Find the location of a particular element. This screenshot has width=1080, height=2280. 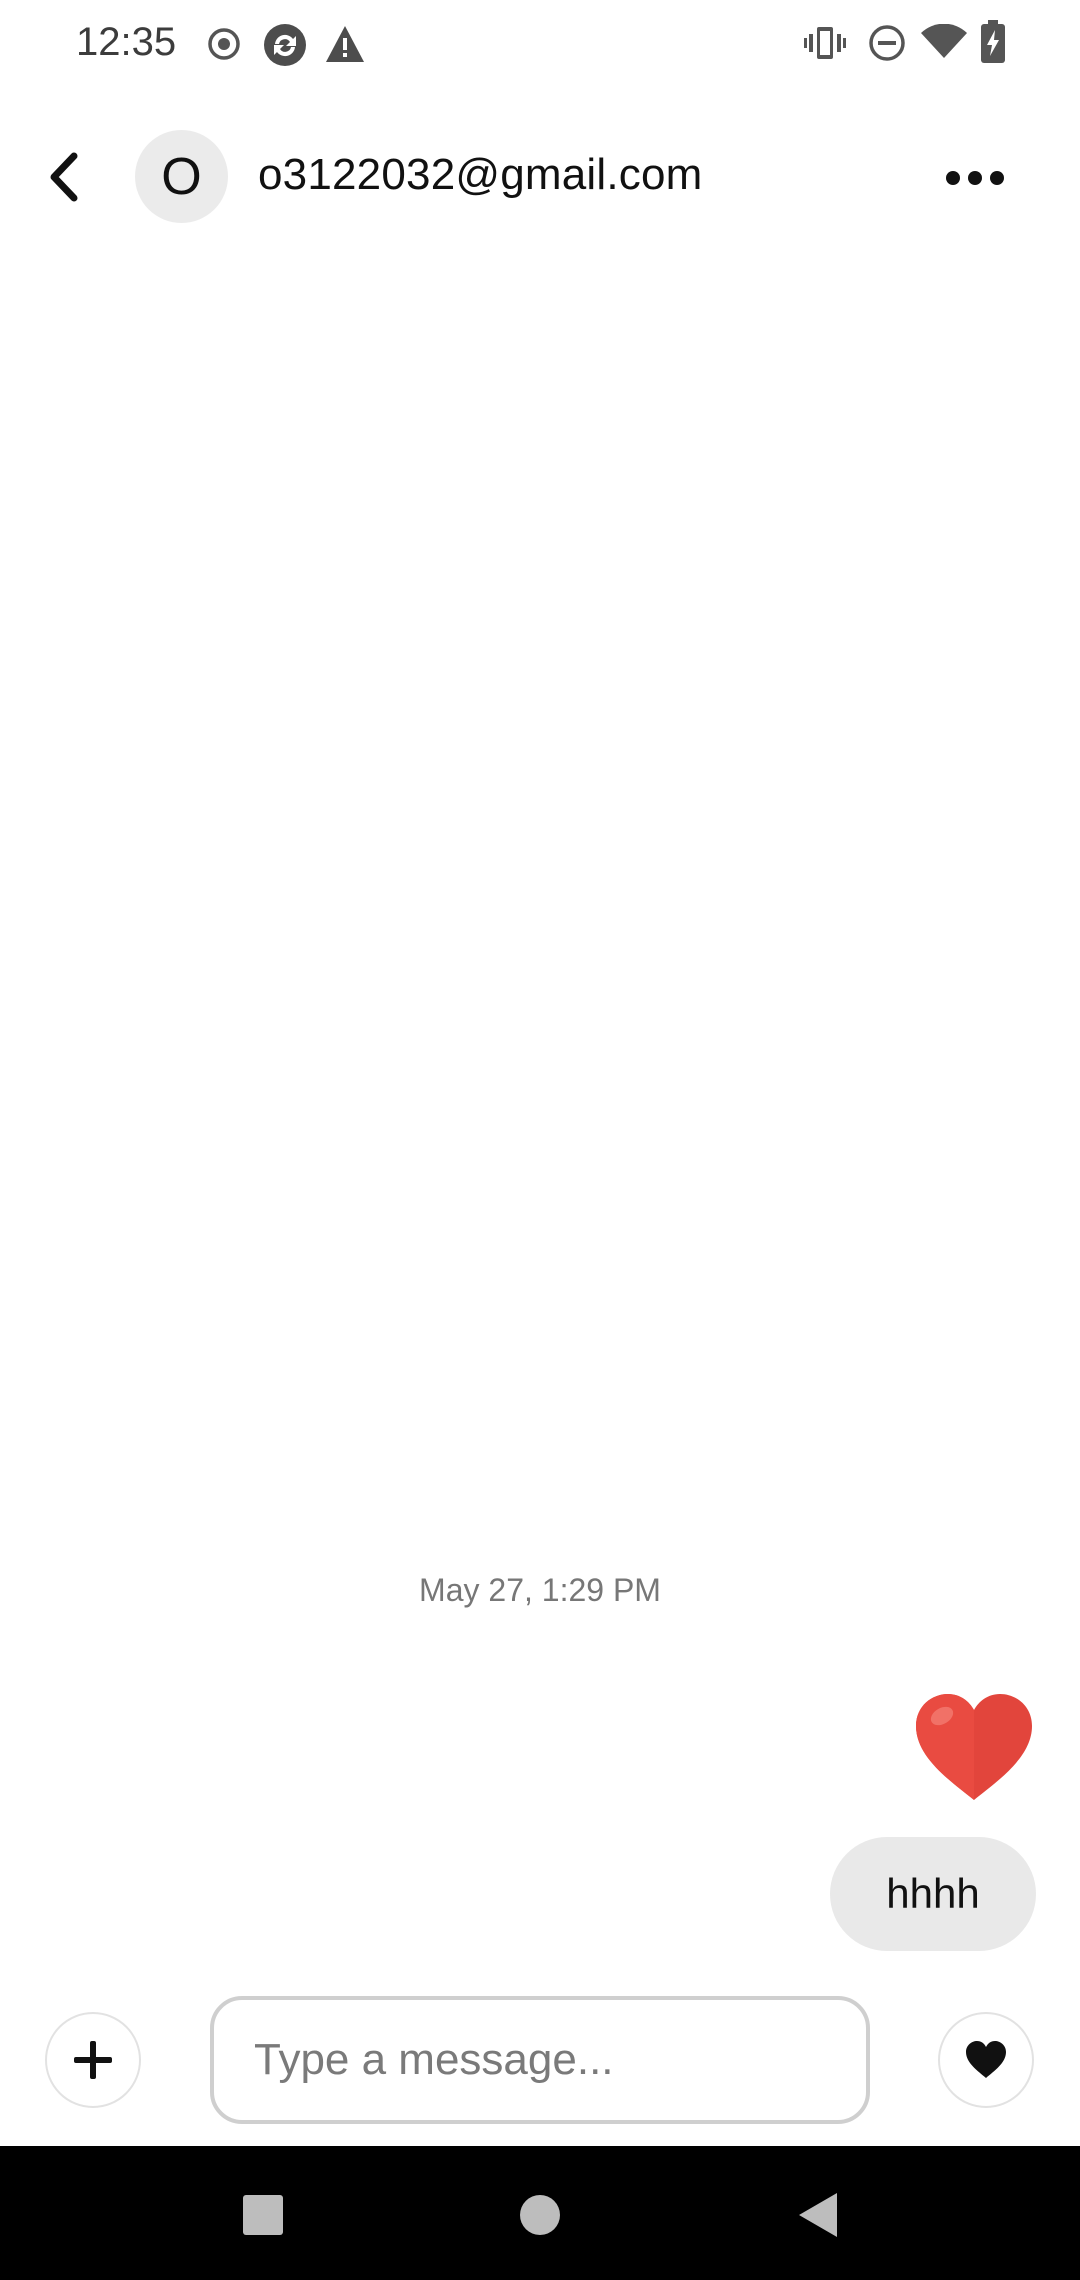

red-heart-emoji is located at coordinates (974, 1749).